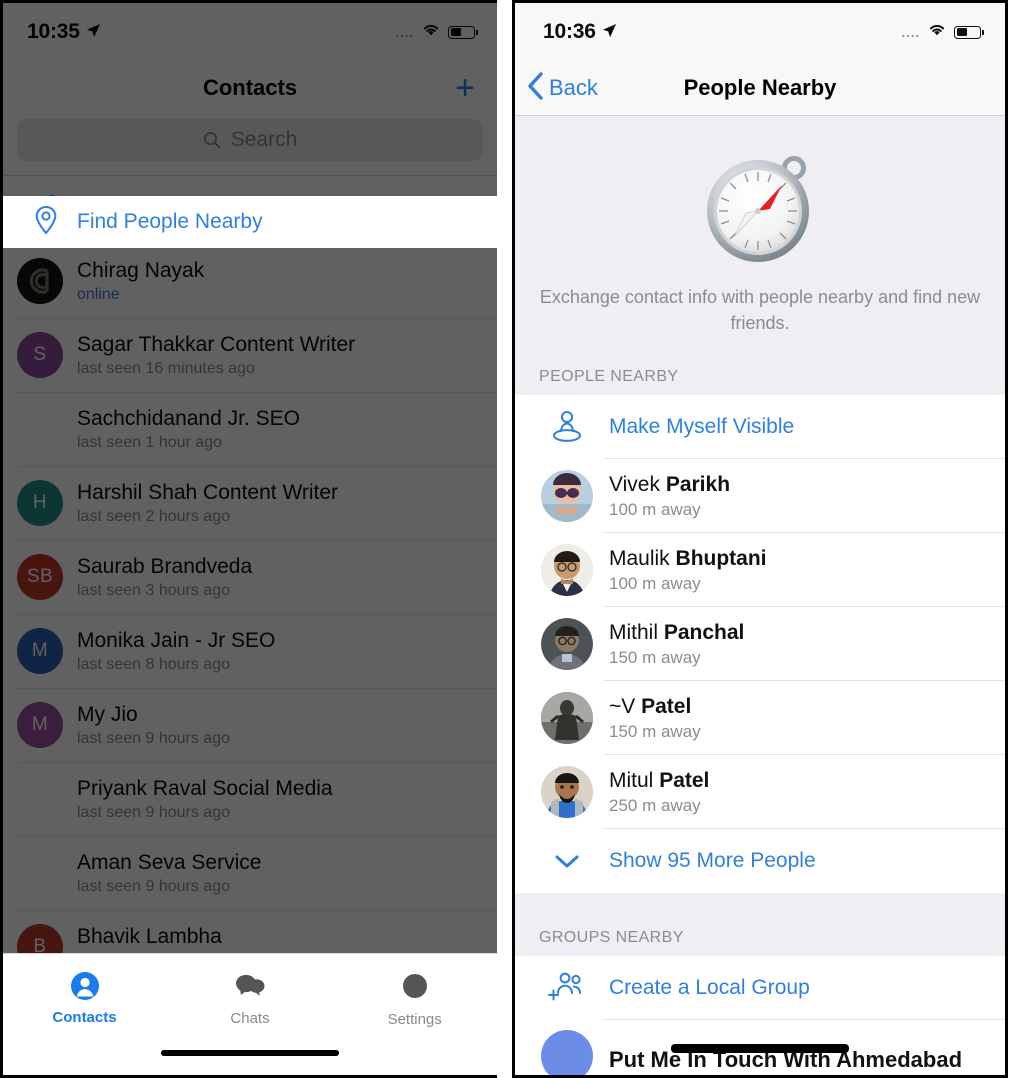 This screenshot has width=1011, height=1078. I want to click on chevron-left-icon, so click(536, 88).